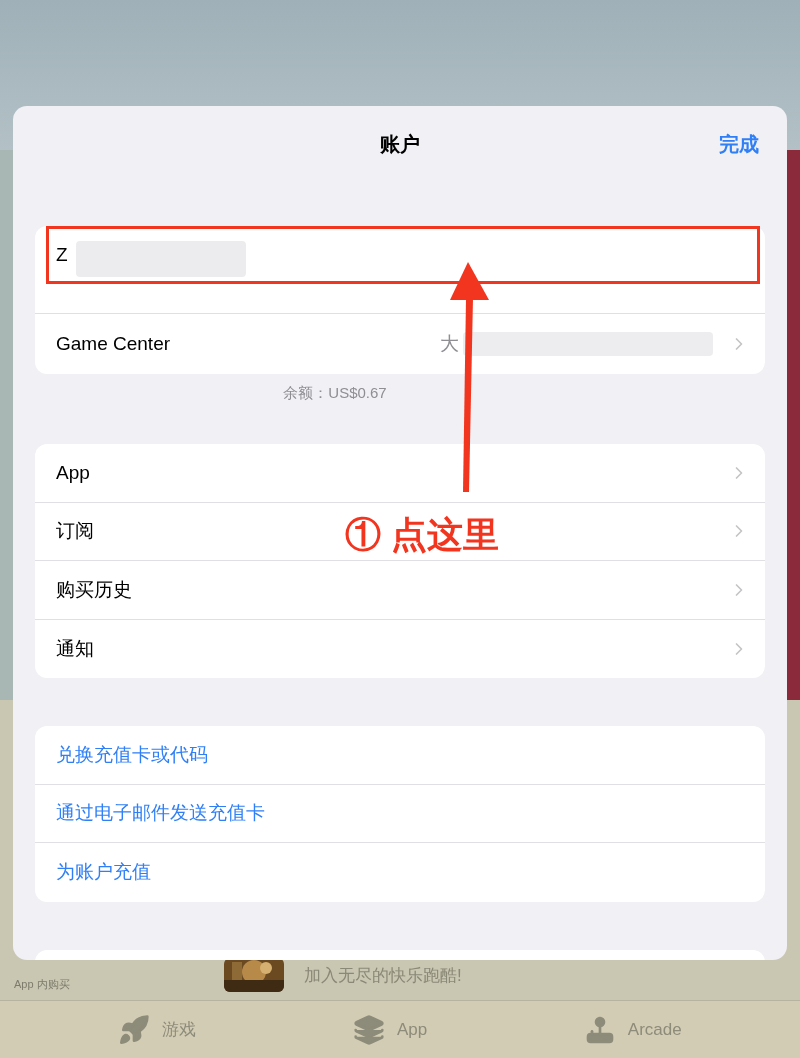  What do you see at coordinates (335, 392) in the screenshot?
I see `balance-text: 余额：US$0.67` at bounding box center [335, 392].